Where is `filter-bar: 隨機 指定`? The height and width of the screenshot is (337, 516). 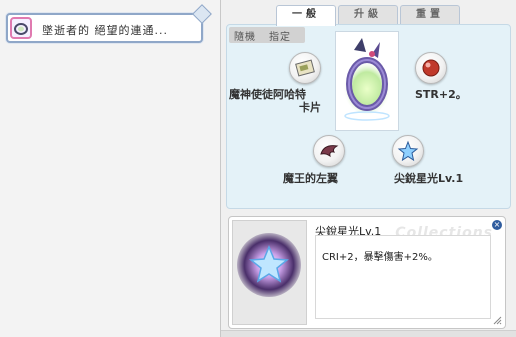
filter-bar: 隨機 指定 is located at coordinates (267, 35).